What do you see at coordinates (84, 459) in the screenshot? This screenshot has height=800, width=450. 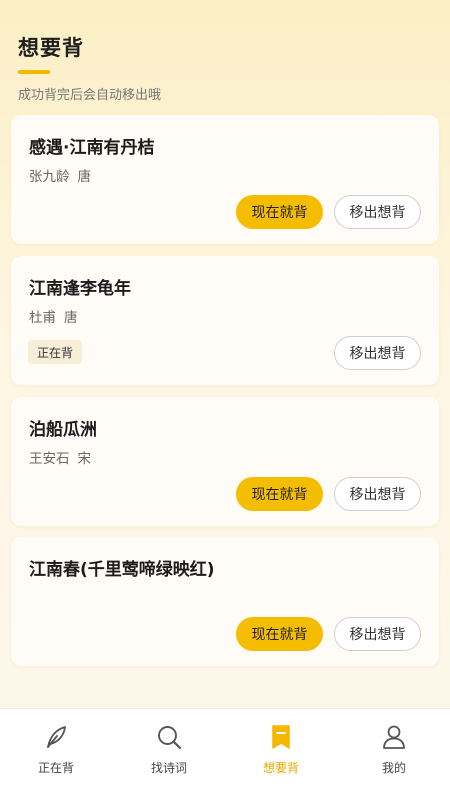 I see `poem-dynasty: 宋` at bounding box center [84, 459].